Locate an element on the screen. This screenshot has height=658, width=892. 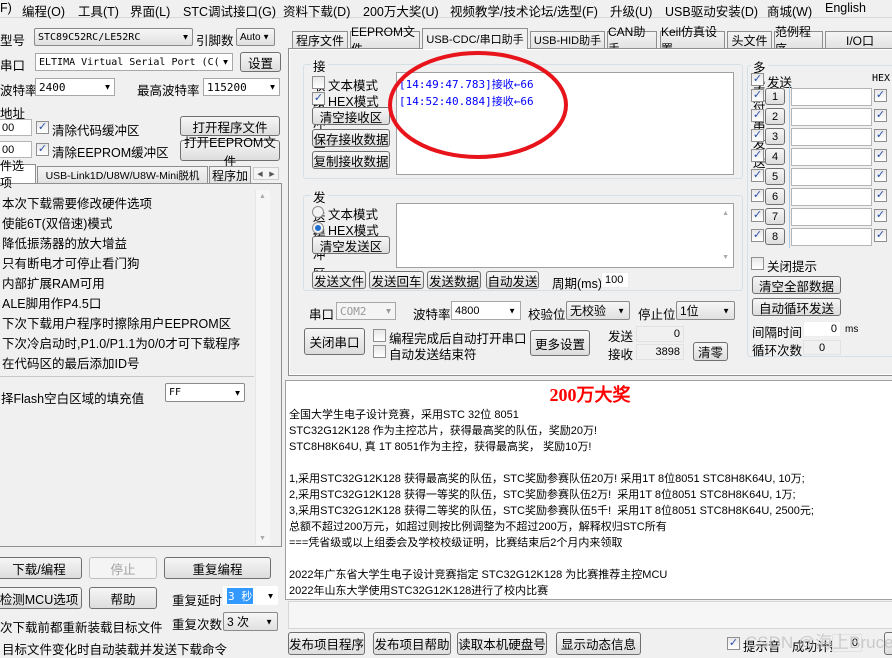
copy-receive-button: 复制接收数据 is located at coordinates (351, 160).